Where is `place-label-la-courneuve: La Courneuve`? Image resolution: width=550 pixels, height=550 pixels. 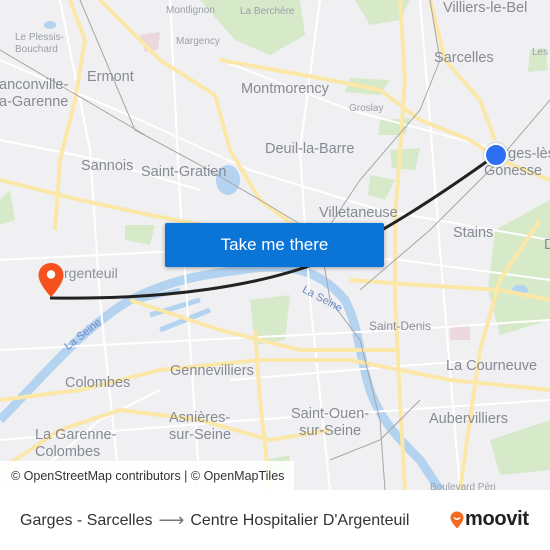 place-label-la-courneuve: La Courneuve is located at coordinates (492, 366).